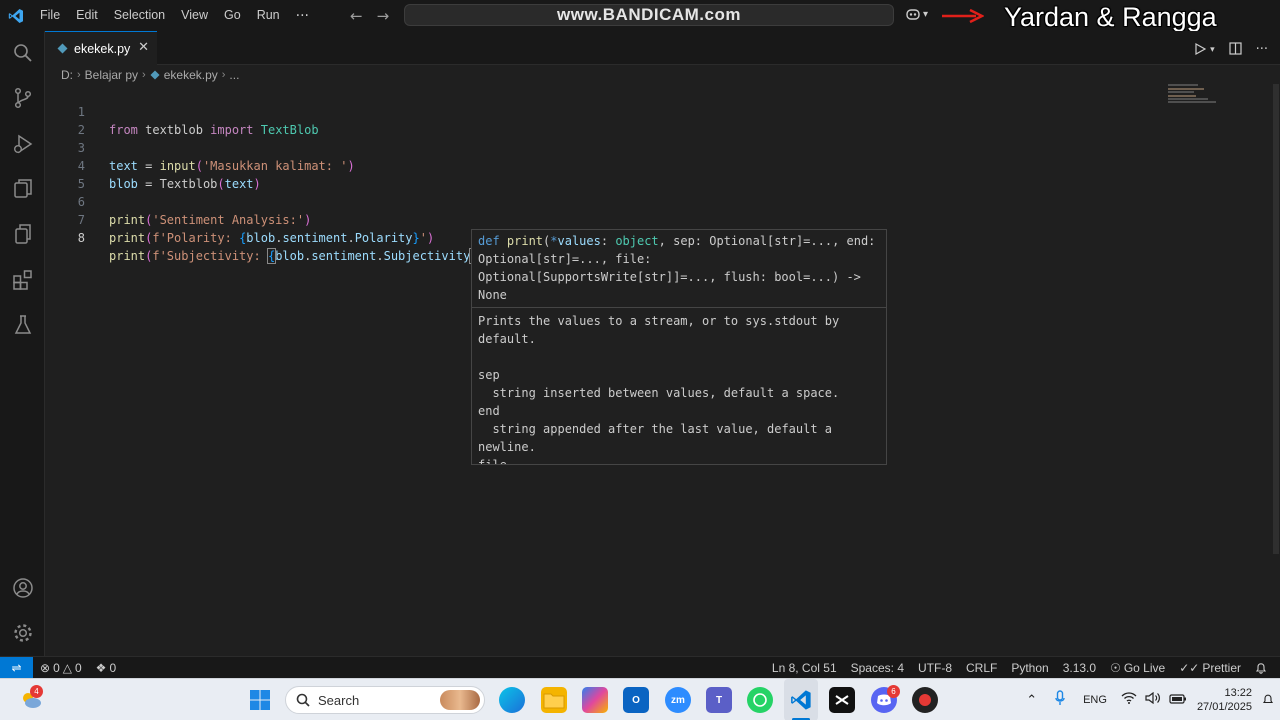  Describe the element at coordinates (877, 668) in the screenshot. I see `indentation: Spaces: 4` at that location.